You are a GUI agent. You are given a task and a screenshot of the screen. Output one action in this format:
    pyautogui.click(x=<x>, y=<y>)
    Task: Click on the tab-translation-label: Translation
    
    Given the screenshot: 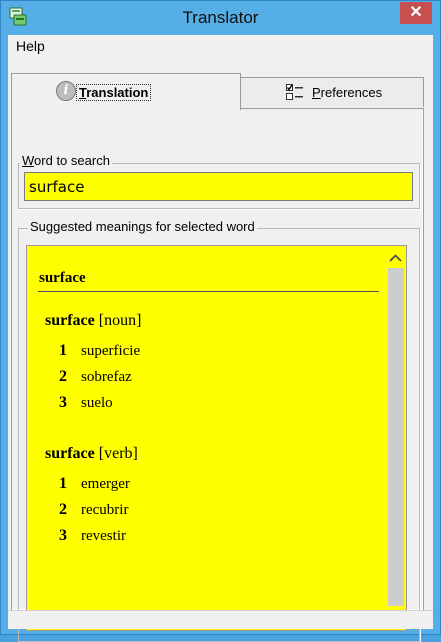 What is the action you would take?
    pyautogui.click(x=114, y=92)
    